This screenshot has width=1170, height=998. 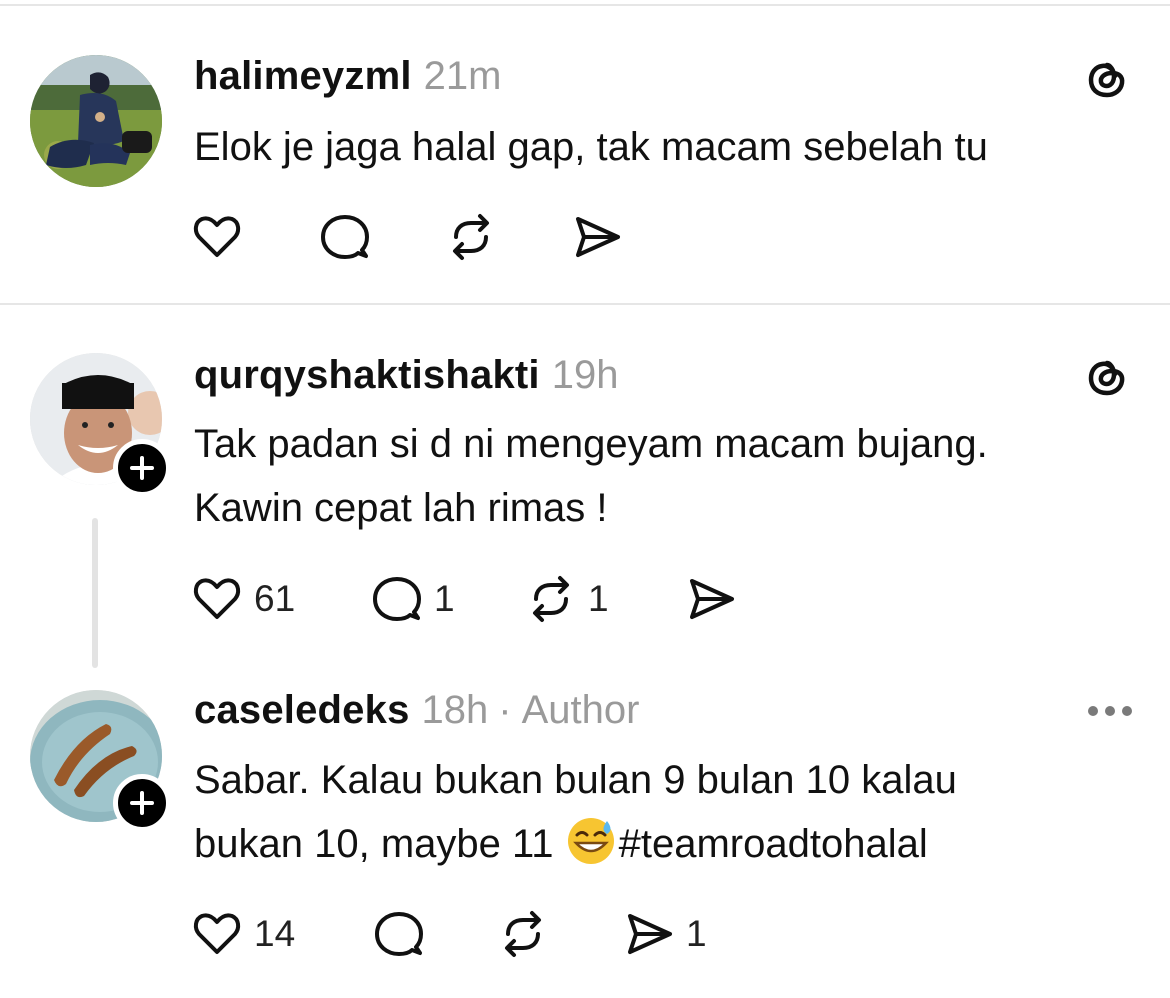 What do you see at coordinates (650, 934) in the screenshot?
I see `send-icon` at bounding box center [650, 934].